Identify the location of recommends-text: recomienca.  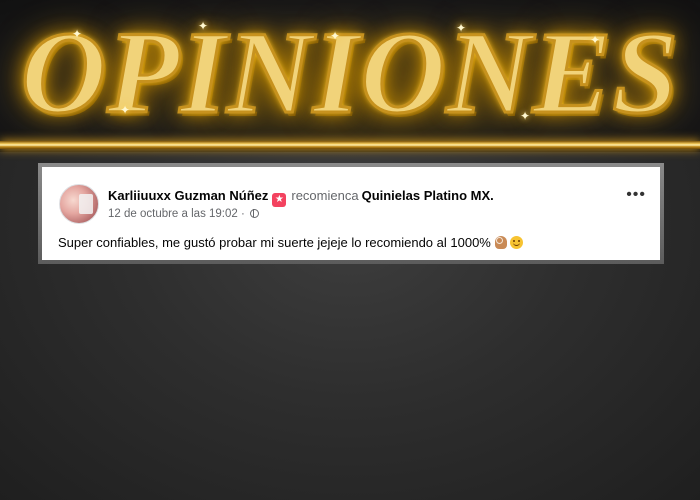
(325, 195).